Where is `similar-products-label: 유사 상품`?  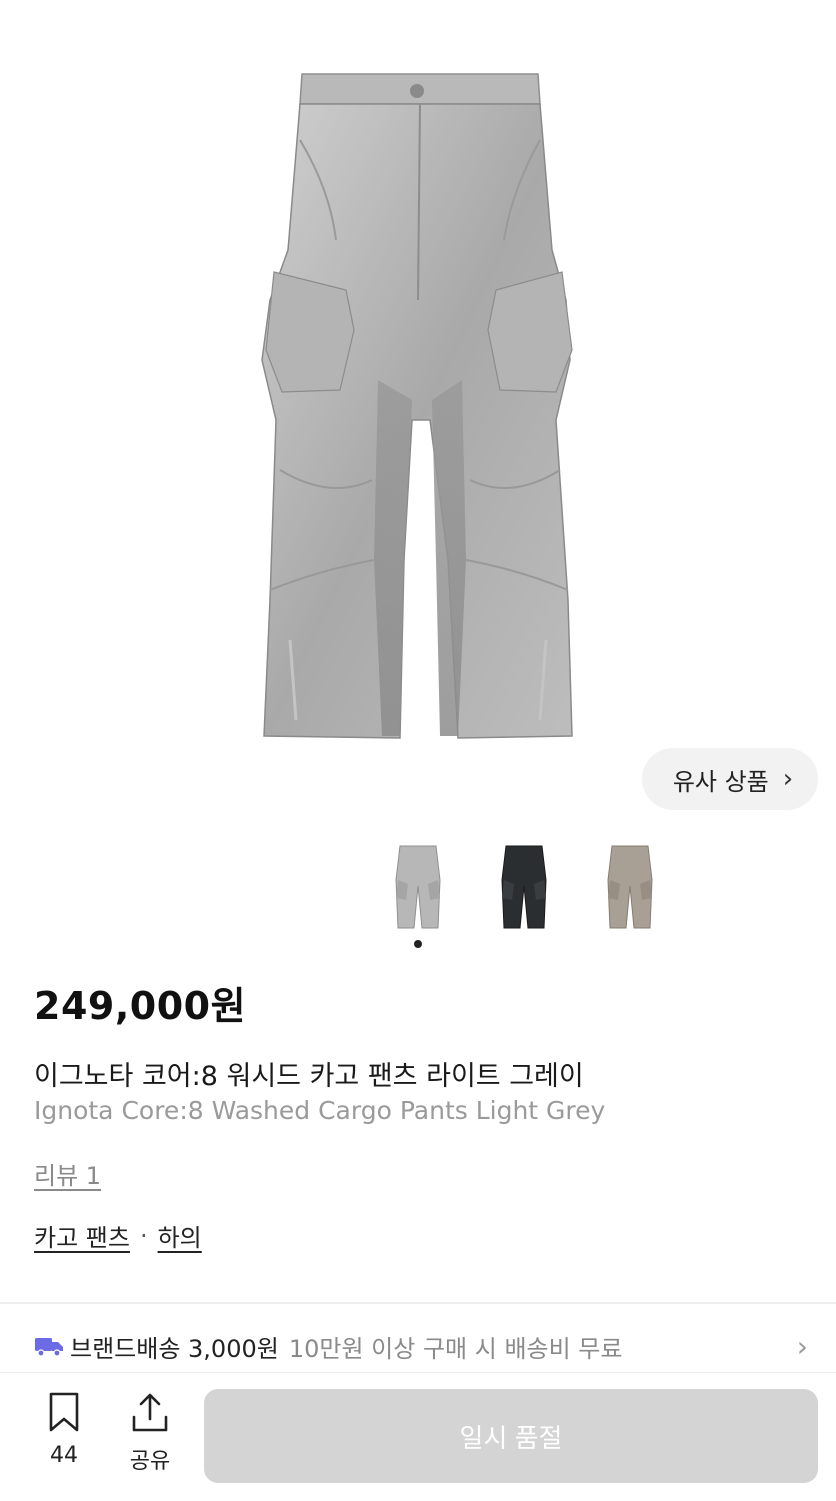
similar-products-label: 유사 상품 is located at coordinates (720, 781).